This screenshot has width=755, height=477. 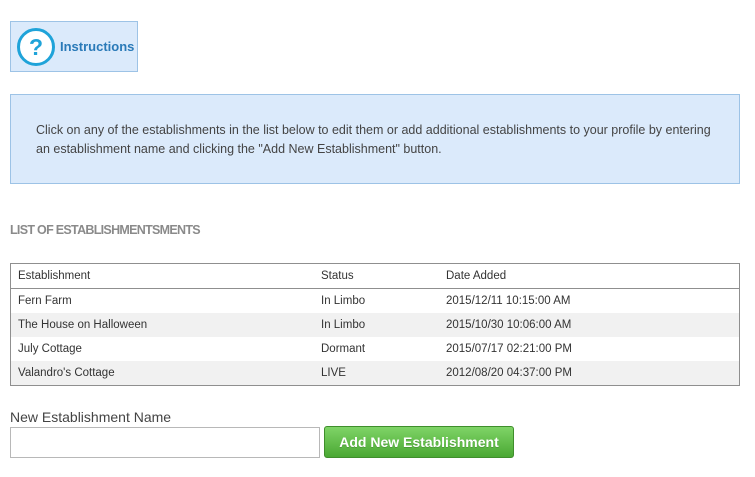 What do you see at coordinates (163, 301) in the screenshot?
I see `establishment-name-cell: Fern Farm` at bounding box center [163, 301].